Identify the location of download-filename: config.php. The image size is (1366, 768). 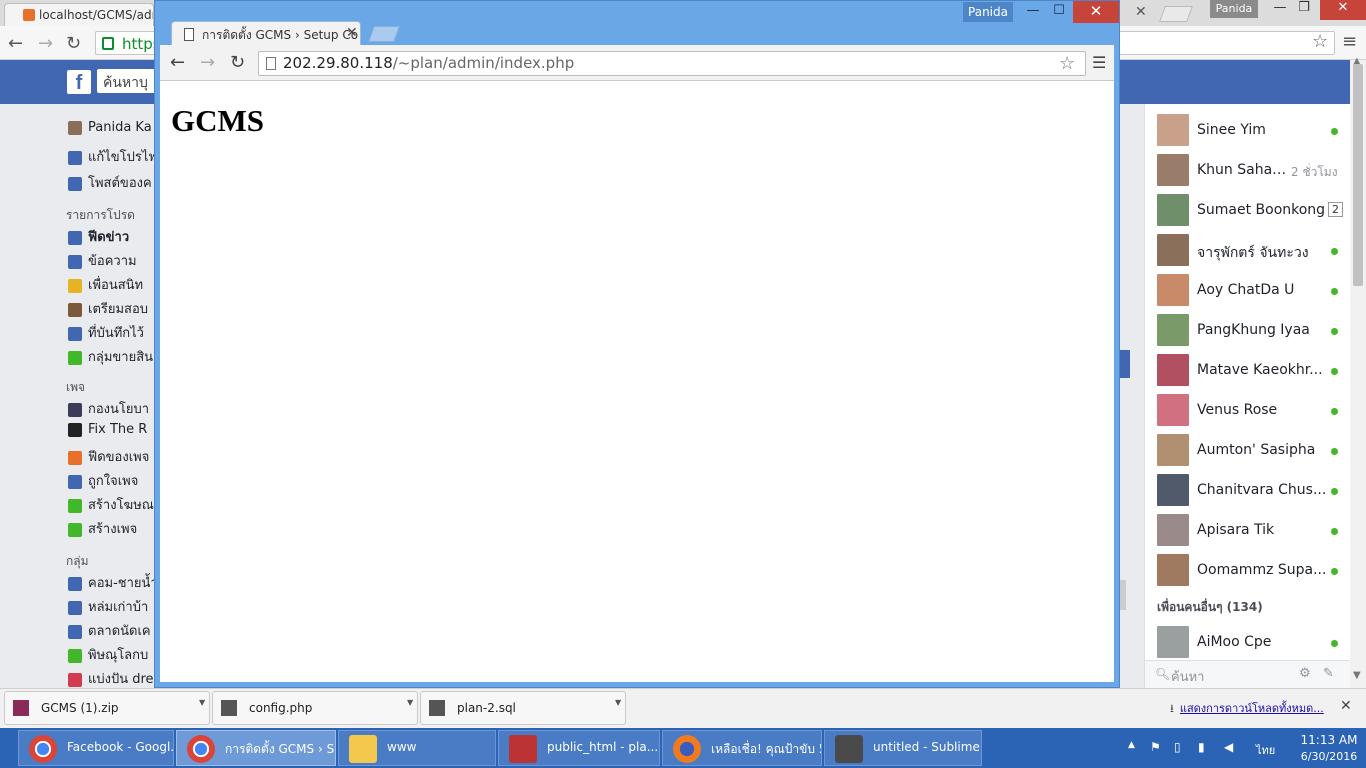
(281, 708).